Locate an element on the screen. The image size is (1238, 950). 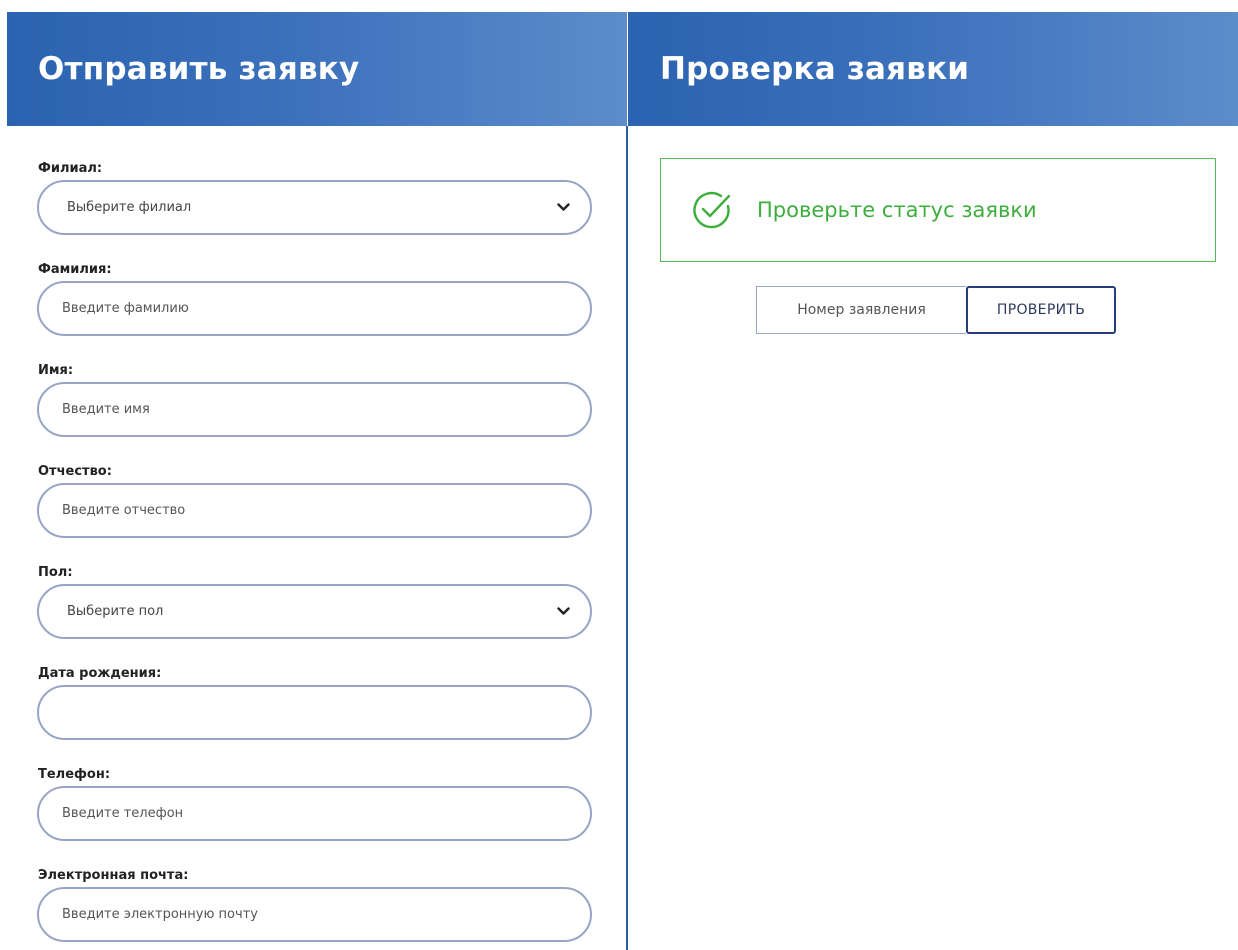
first-name-label: Имя: is located at coordinates (56, 370).